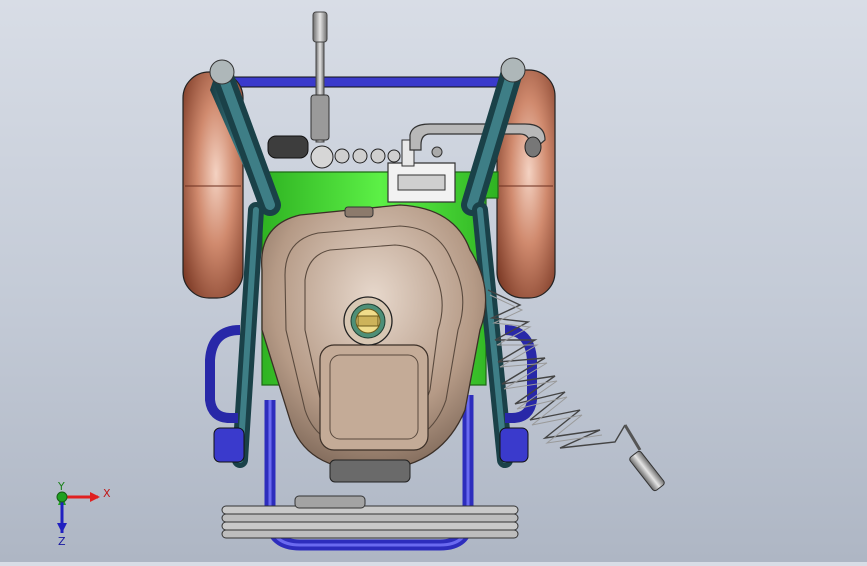 The width and height of the screenshot is (867, 566). Describe the element at coordinates (372, 82) in the screenshot. I see `top-crossbar` at that location.